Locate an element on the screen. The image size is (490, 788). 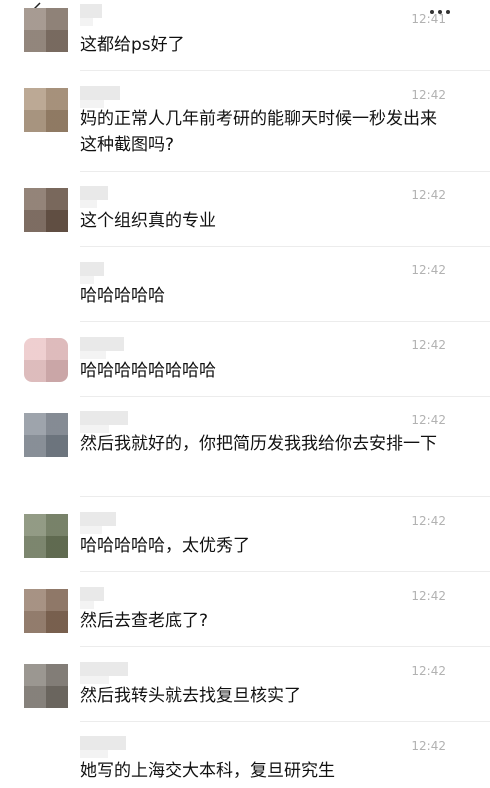
message-text: 妈的正常人几年前考研的能聊天时候一秒发出来这种截图吗? is located at coordinates (258, 132).